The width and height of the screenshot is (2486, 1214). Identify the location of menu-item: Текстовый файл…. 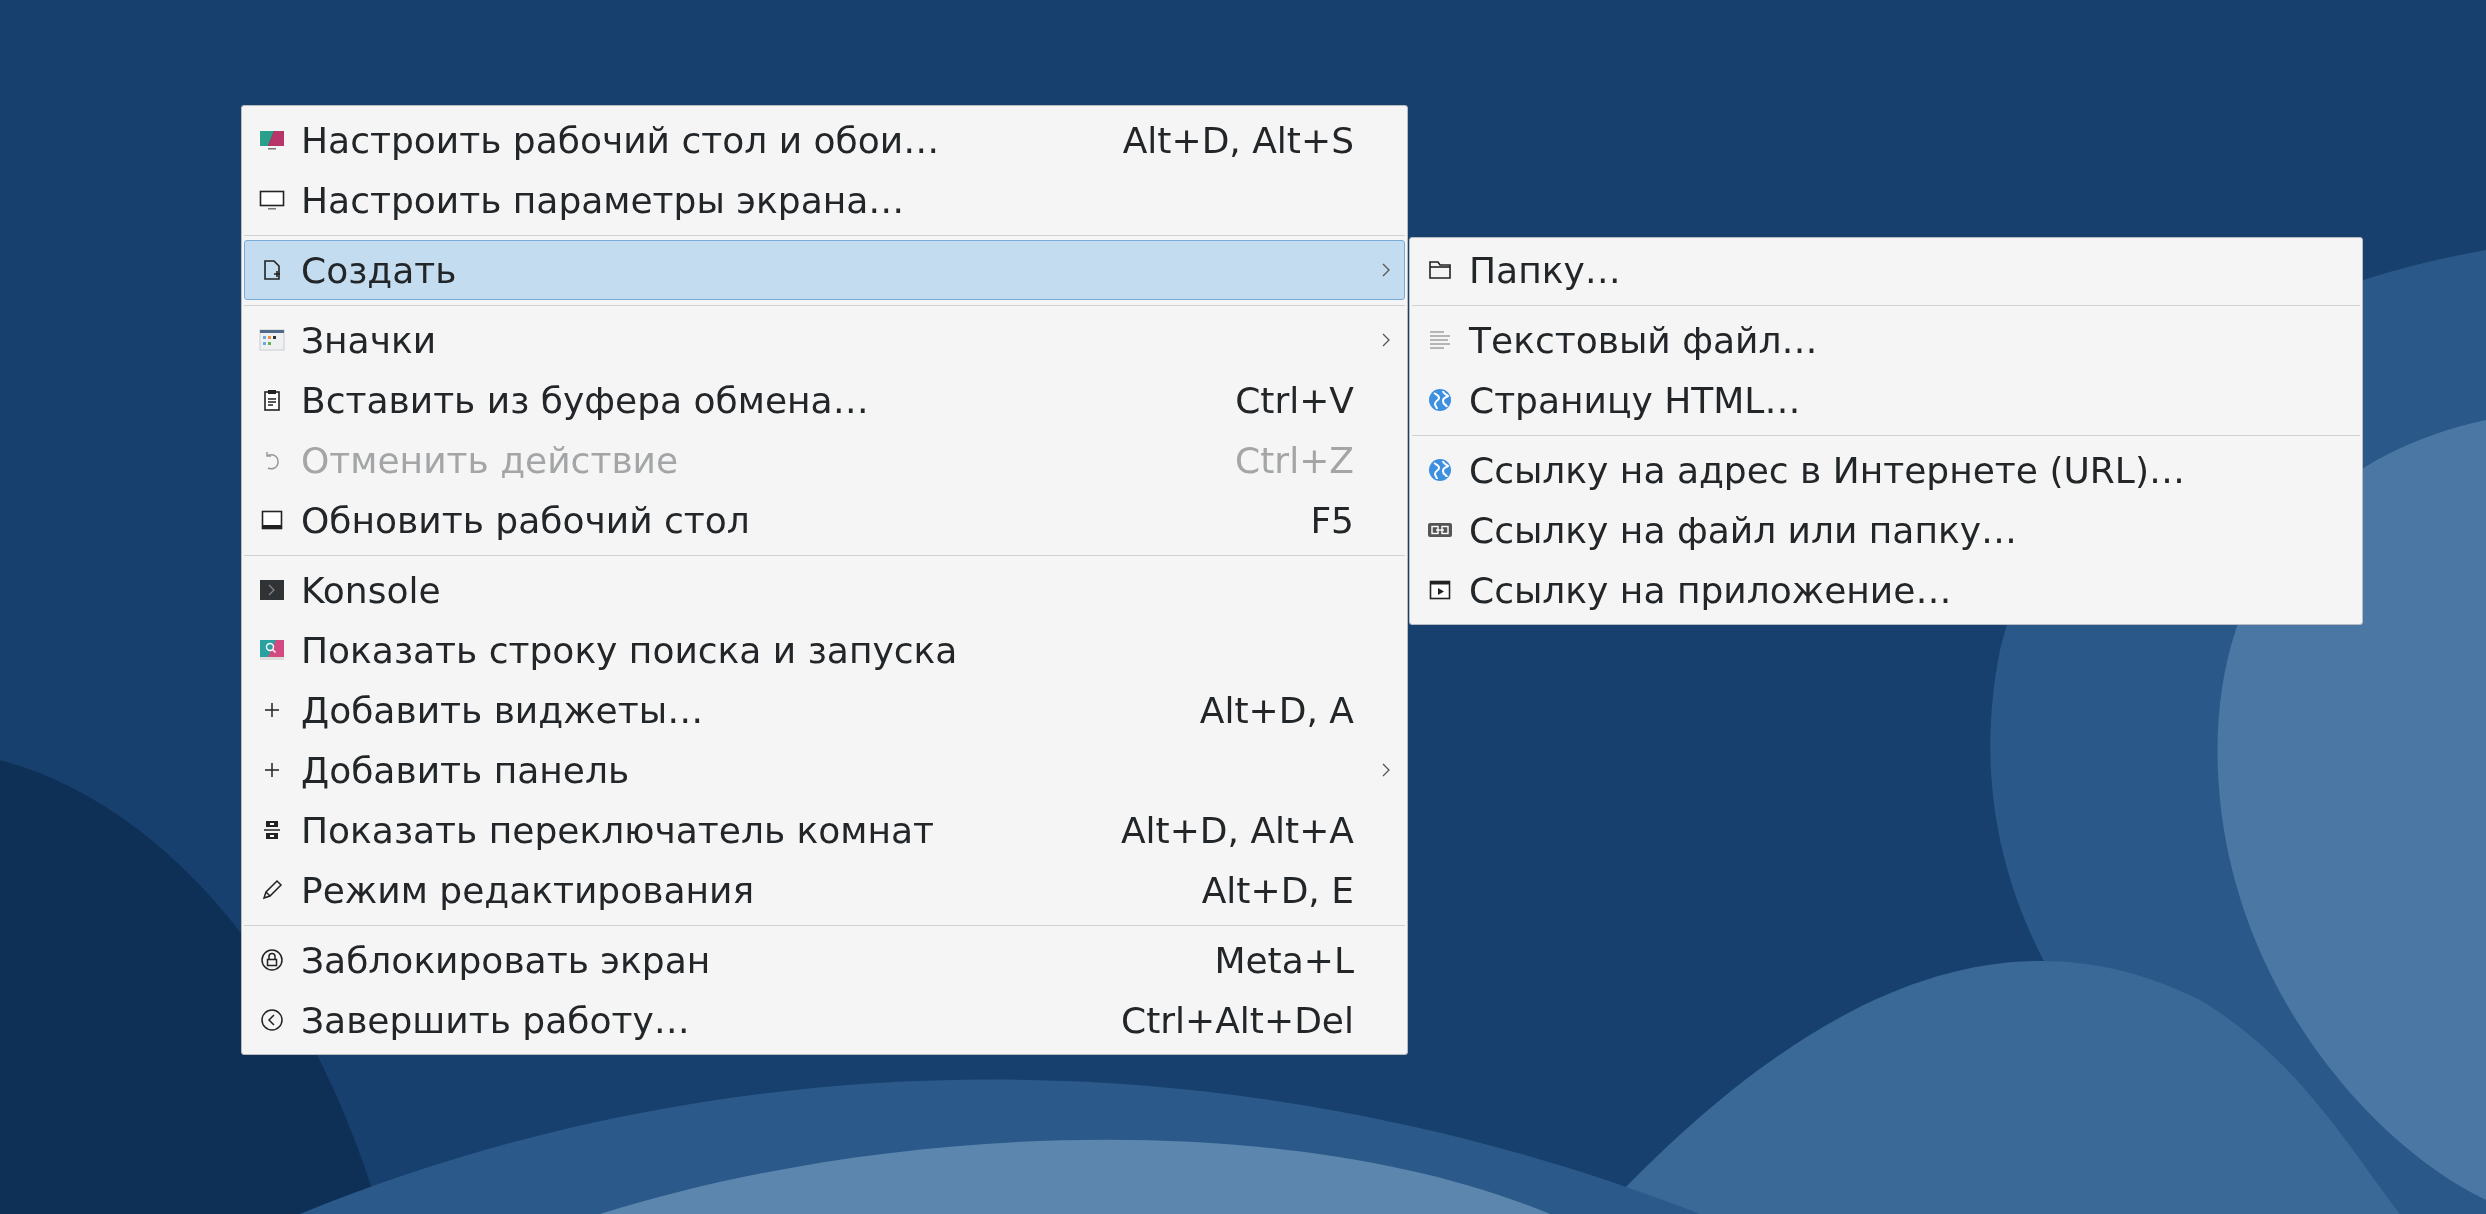
(1886, 340).